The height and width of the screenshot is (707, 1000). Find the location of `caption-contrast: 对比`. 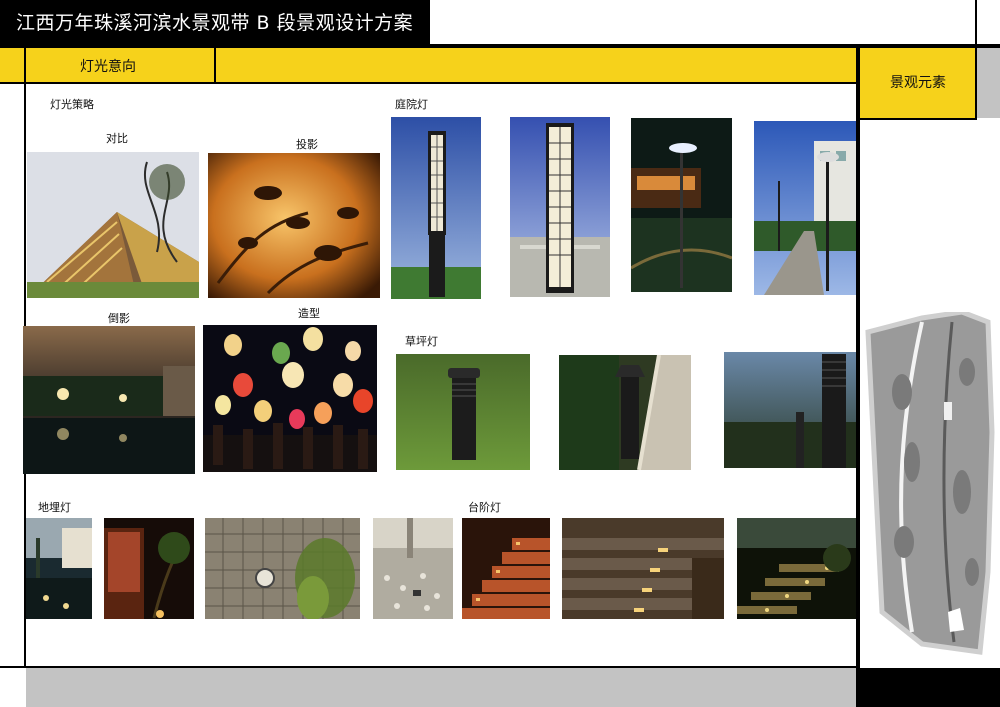

caption-contrast: 对比 is located at coordinates (117, 138).